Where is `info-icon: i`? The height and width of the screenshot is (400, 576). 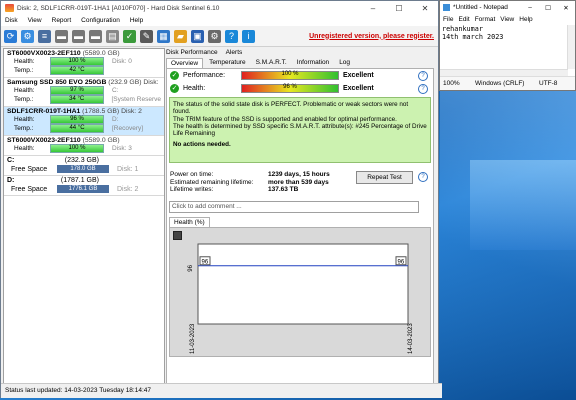 info-icon: i is located at coordinates (248, 36).